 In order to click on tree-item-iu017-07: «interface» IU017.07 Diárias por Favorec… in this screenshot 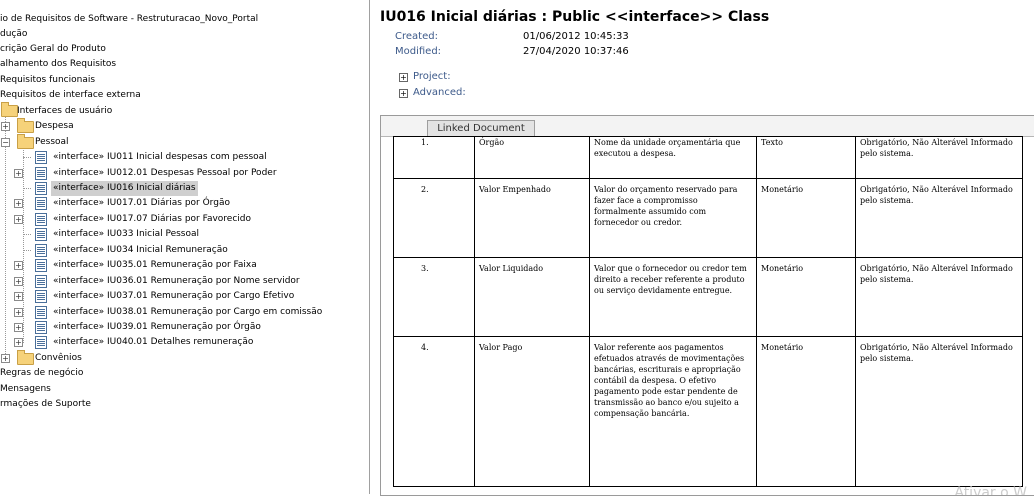, I will do `click(152, 219)`.